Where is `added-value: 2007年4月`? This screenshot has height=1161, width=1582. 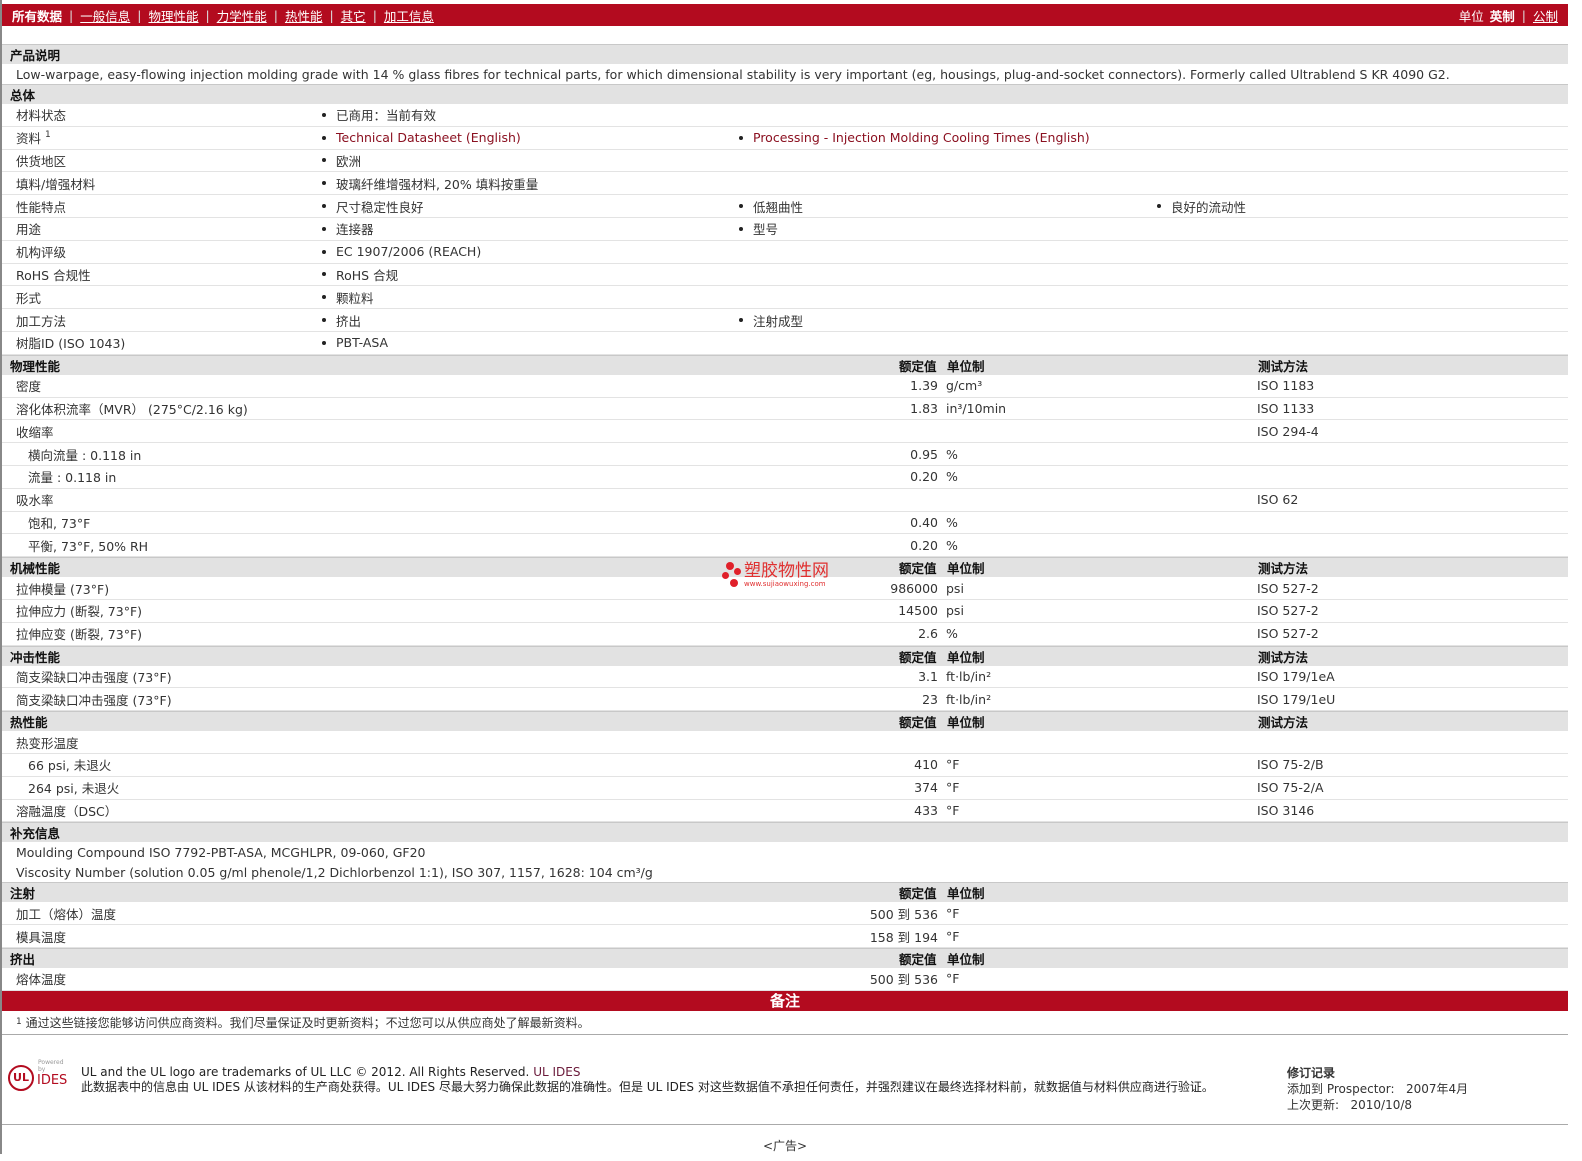
added-value: 2007年4月 is located at coordinates (1437, 1088).